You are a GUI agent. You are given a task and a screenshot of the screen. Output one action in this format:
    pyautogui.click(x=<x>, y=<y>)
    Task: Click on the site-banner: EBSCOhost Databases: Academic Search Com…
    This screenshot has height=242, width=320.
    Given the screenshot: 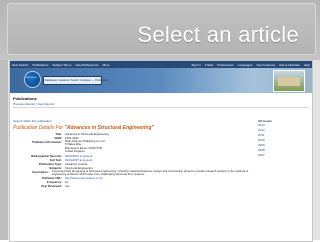 What is the action you would take?
    pyautogui.click(x=161, y=80)
    